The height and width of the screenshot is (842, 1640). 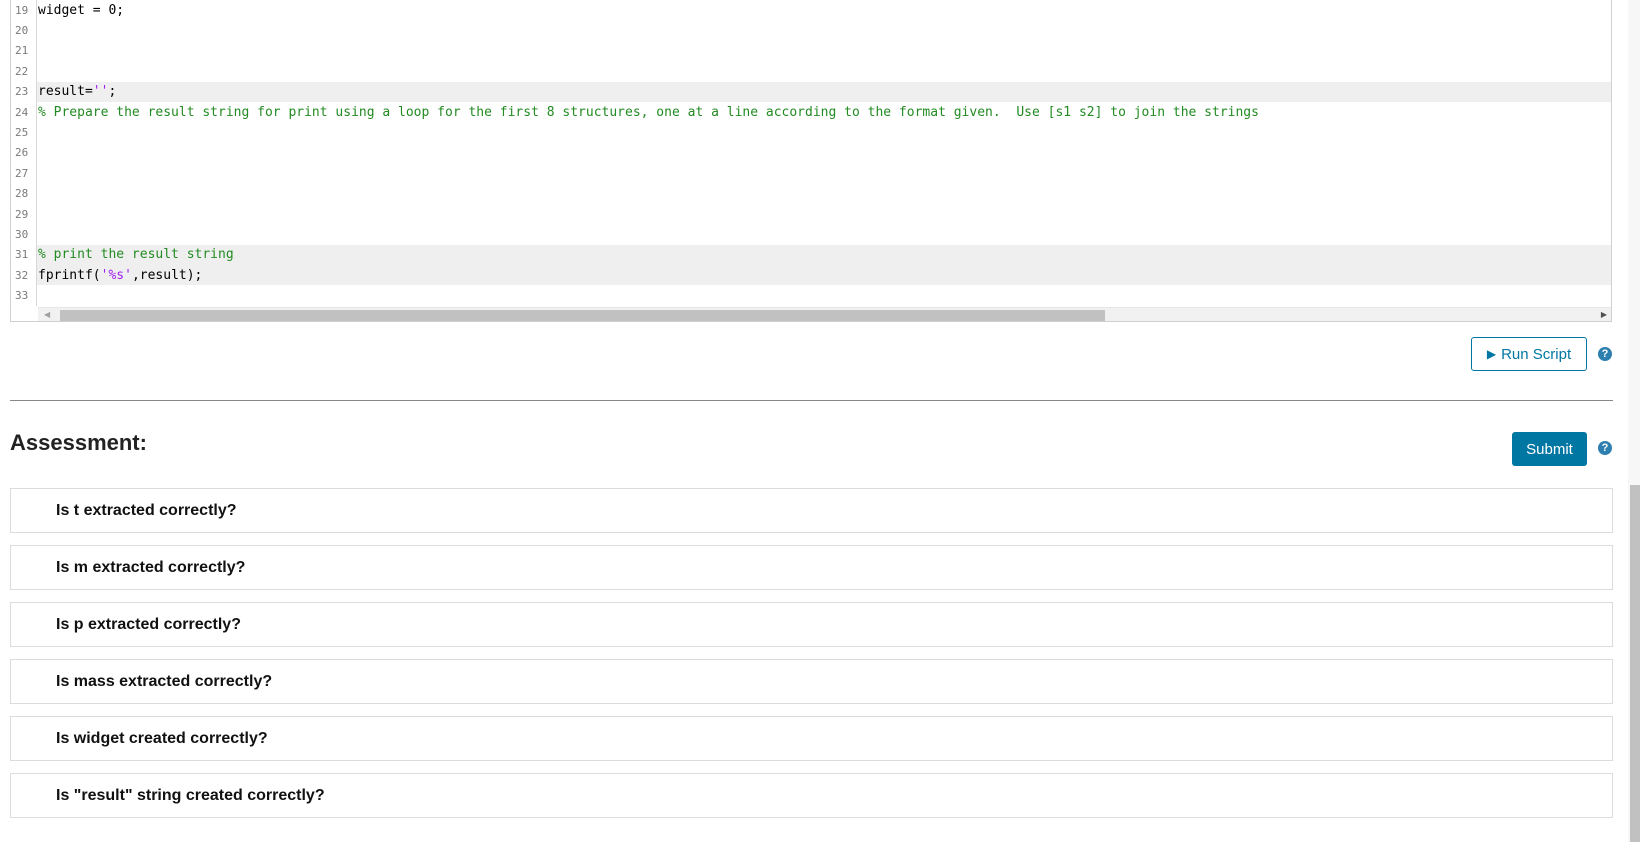 What do you see at coordinates (811, 400) in the screenshot?
I see `section-divider` at bounding box center [811, 400].